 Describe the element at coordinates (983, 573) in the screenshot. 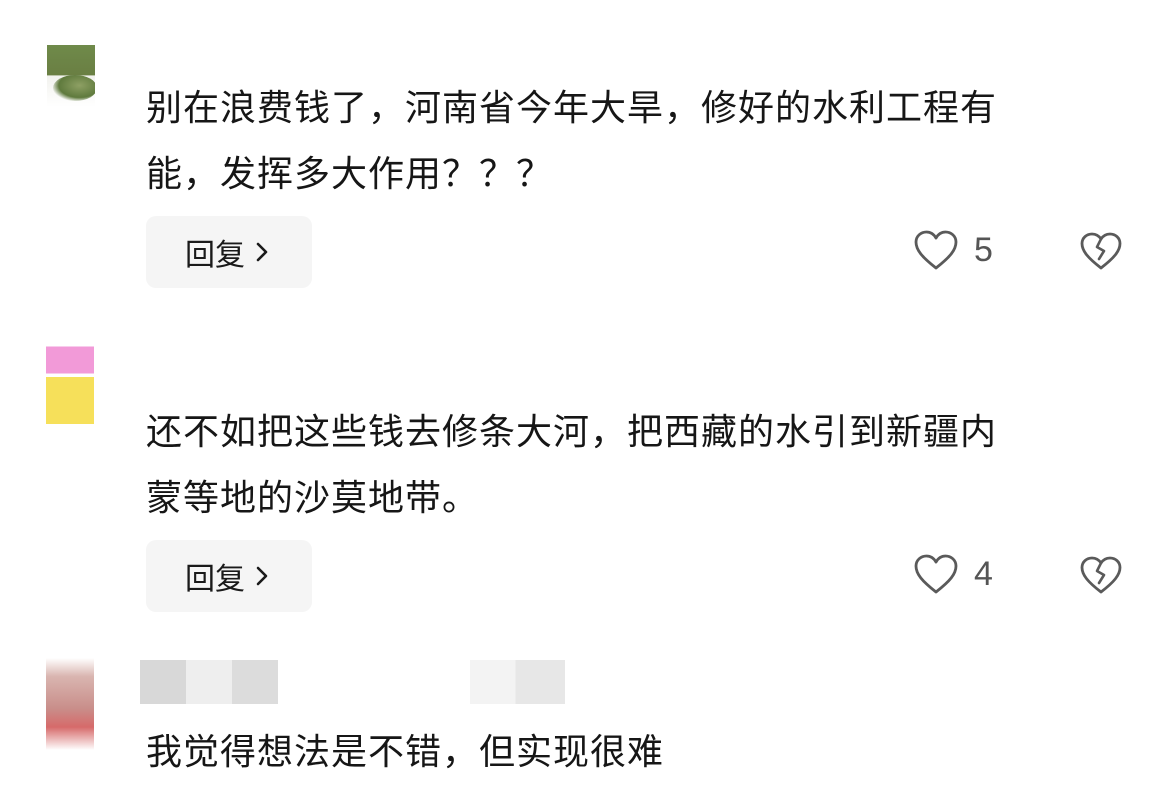

I see `like-count: 4` at that location.